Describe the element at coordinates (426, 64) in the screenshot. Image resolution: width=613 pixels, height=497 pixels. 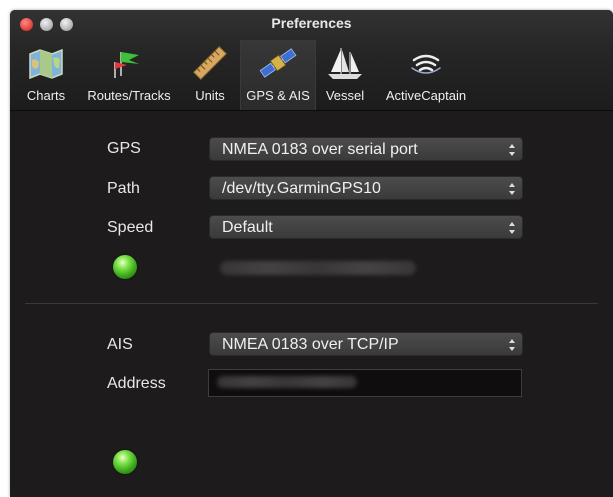
I see `wireless-waves-icon` at that location.